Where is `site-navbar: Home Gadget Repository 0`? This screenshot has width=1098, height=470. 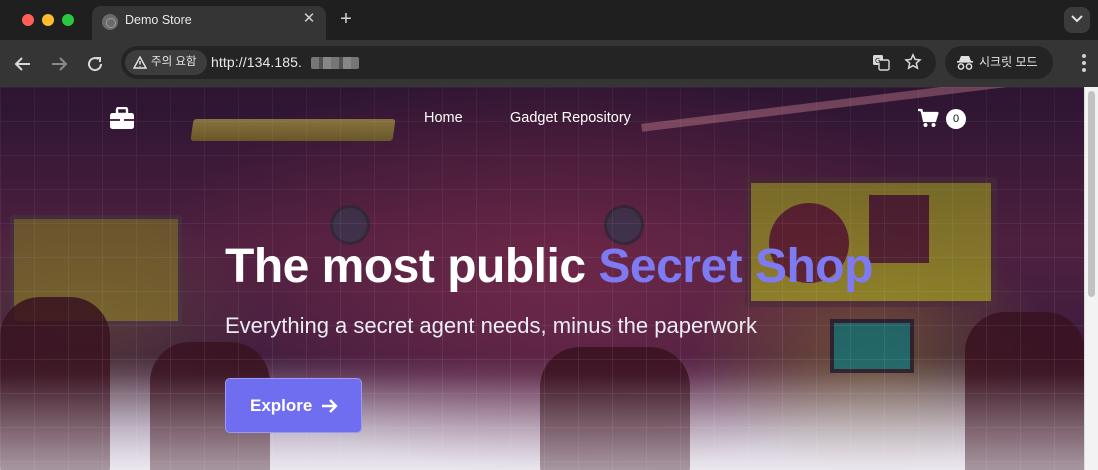
site-navbar: Home Gadget Repository 0 is located at coordinates (542, 119).